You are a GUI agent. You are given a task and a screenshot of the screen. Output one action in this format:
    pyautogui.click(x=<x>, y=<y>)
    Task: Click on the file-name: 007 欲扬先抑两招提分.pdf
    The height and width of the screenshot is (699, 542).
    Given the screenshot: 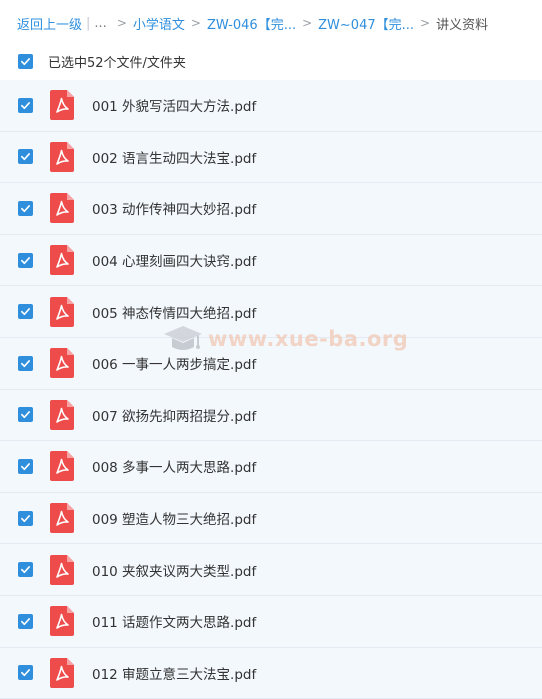 What is the action you would take?
    pyautogui.click(x=174, y=415)
    